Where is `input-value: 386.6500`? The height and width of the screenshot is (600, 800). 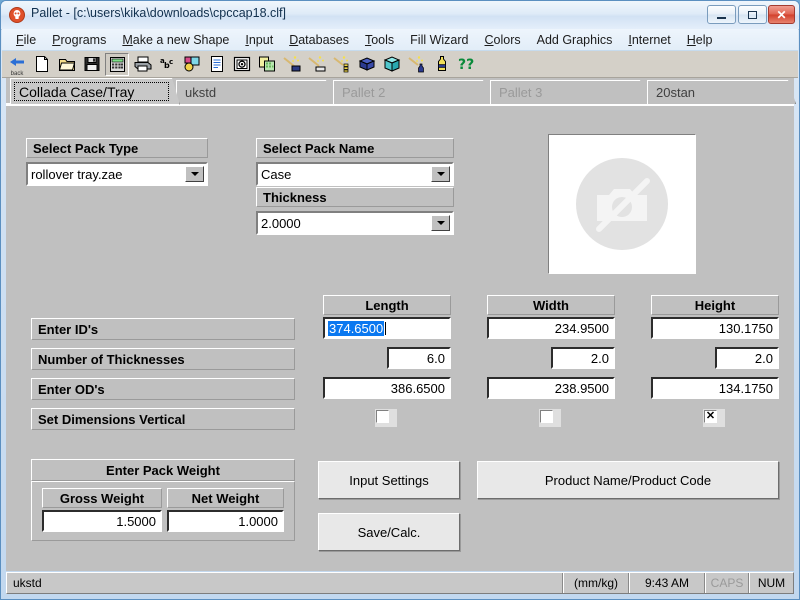
input-value: 386.6500 is located at coordinates (417, 388).